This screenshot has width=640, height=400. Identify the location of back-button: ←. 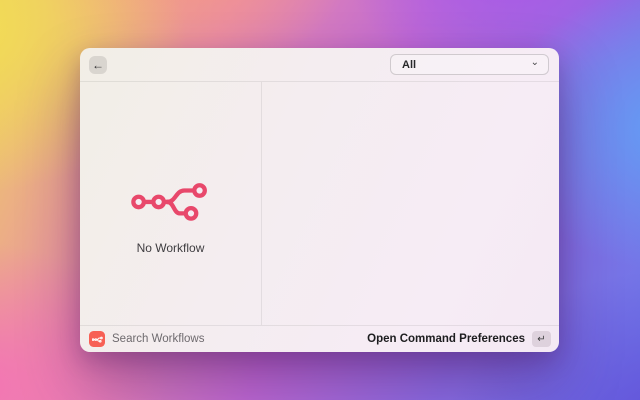
(98, 64).